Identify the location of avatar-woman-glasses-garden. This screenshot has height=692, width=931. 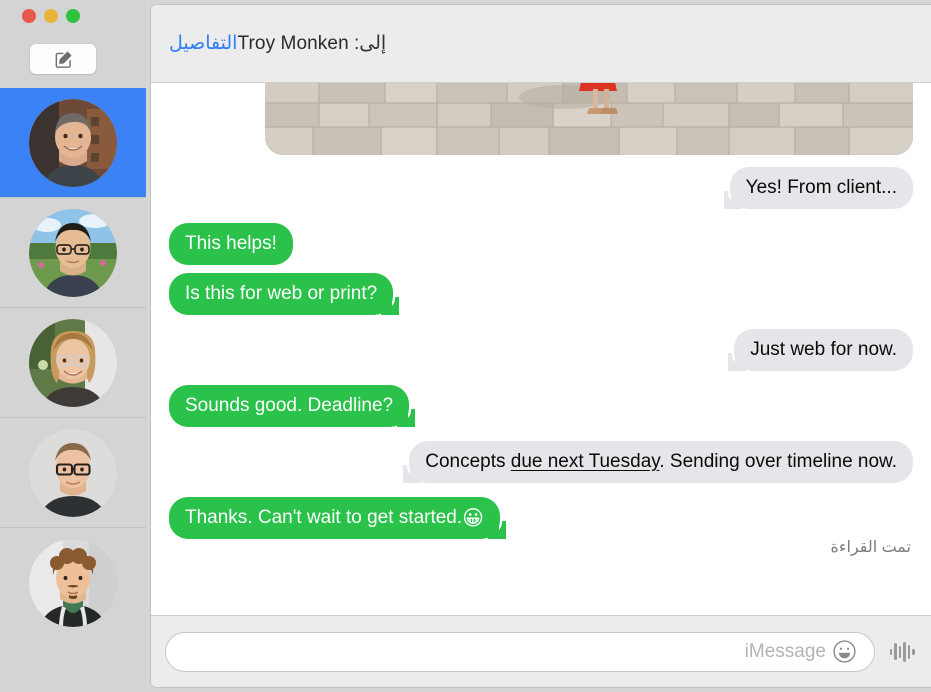
(73, 362).